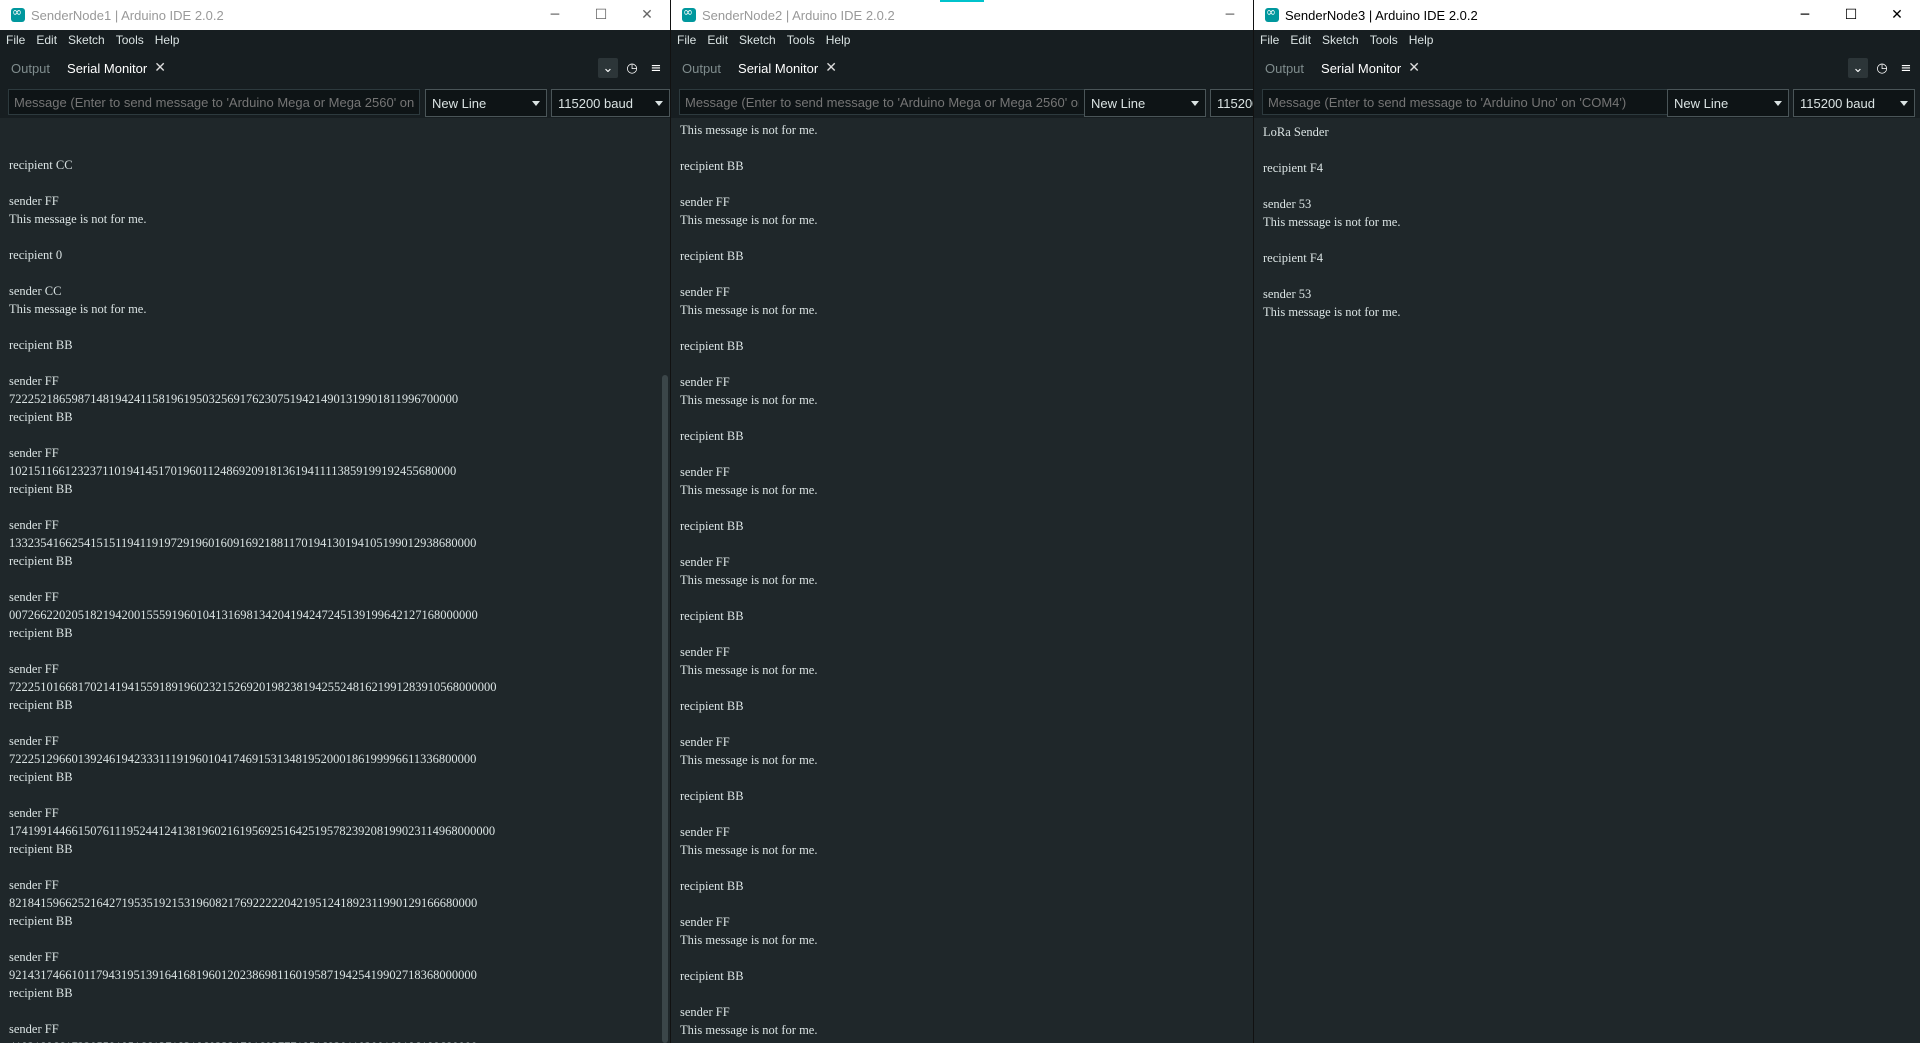 The width and height of the screenshot is (1920, 1043). I want to click on title-bar: SenderNode2 | Arduino IDE 2.0.2 ─, so click(962, 15).